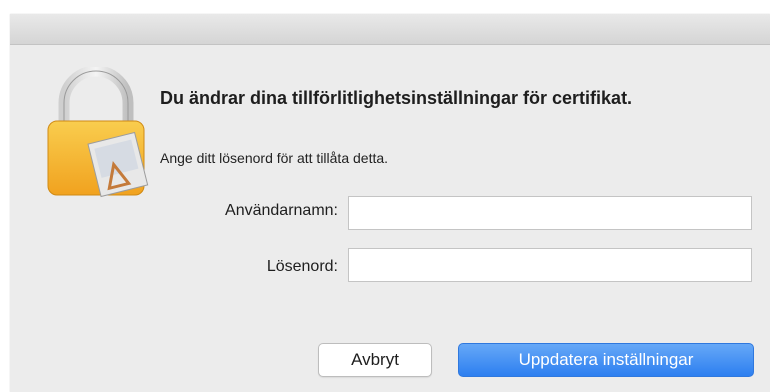  What do you see at coordinates (98, 132) in the screenshot?
I see `lock-with-certificate-icon` at bounding box center [98, 132].